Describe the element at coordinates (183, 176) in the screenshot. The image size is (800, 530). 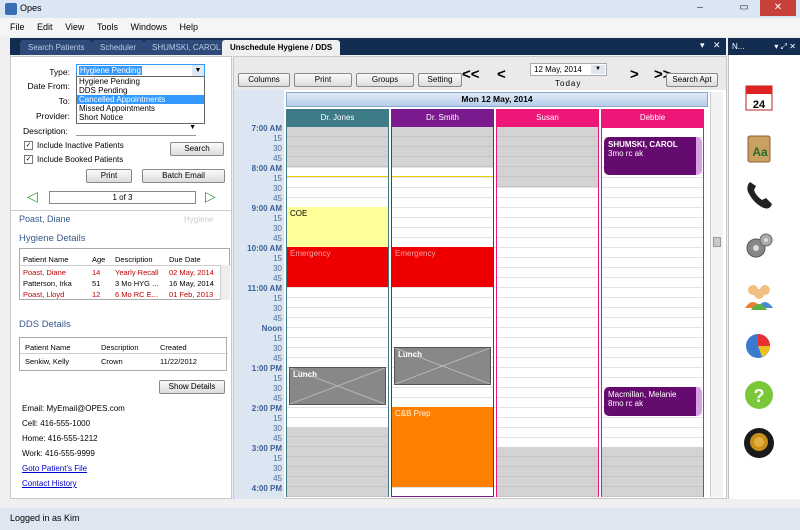
I see `batch-email-button: Batch Email` at that location.